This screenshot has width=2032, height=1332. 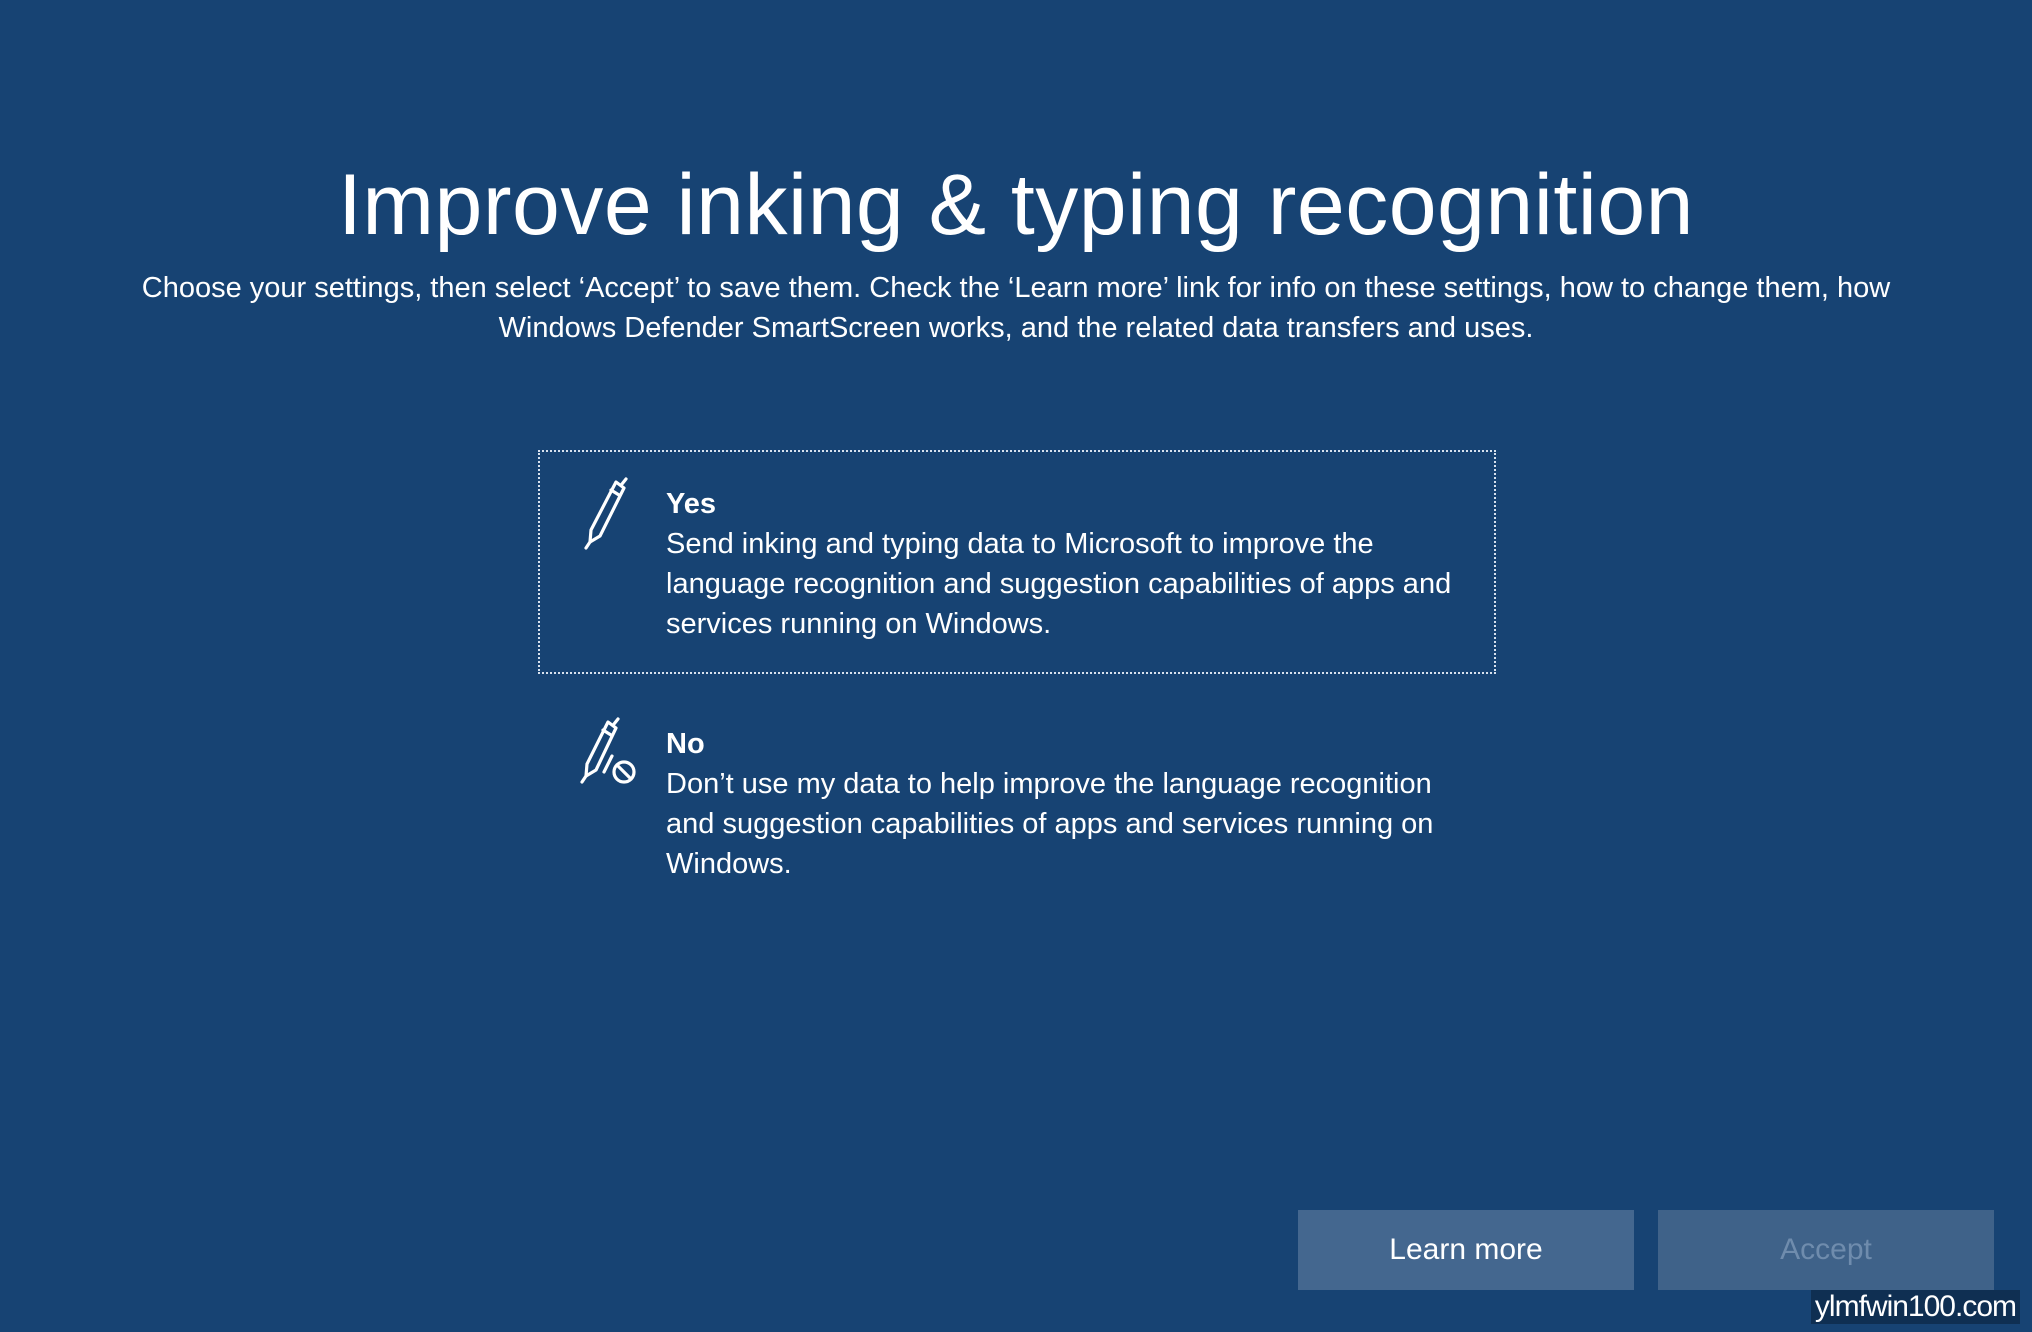 I want to click on page-title: Improve inking & typing recognition, so click(x=1015, y=205).